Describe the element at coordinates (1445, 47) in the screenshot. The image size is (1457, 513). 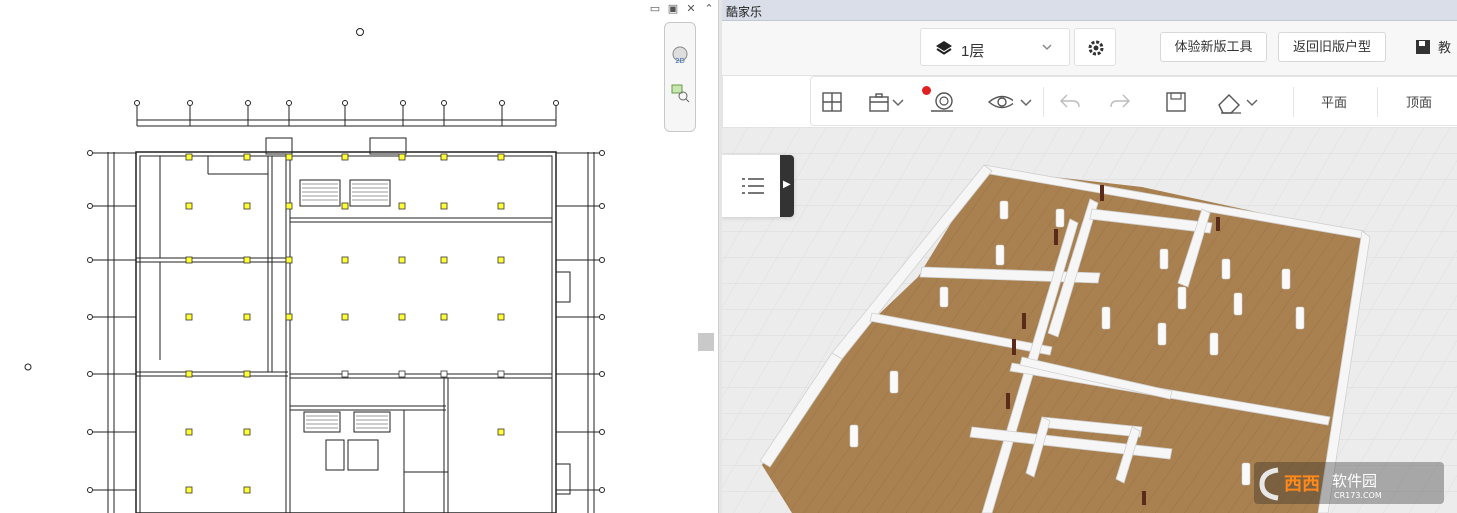
I see `save-label: 教` at that location.